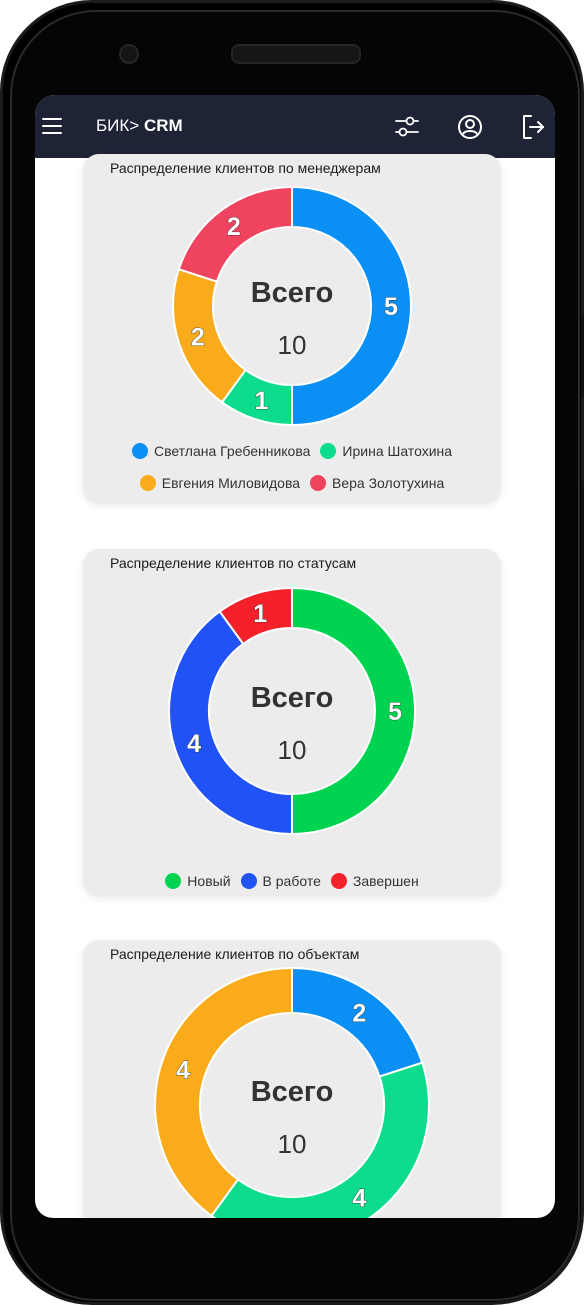 The image size is (584, 1305). I want to click on front-camera, so click(129, 54).